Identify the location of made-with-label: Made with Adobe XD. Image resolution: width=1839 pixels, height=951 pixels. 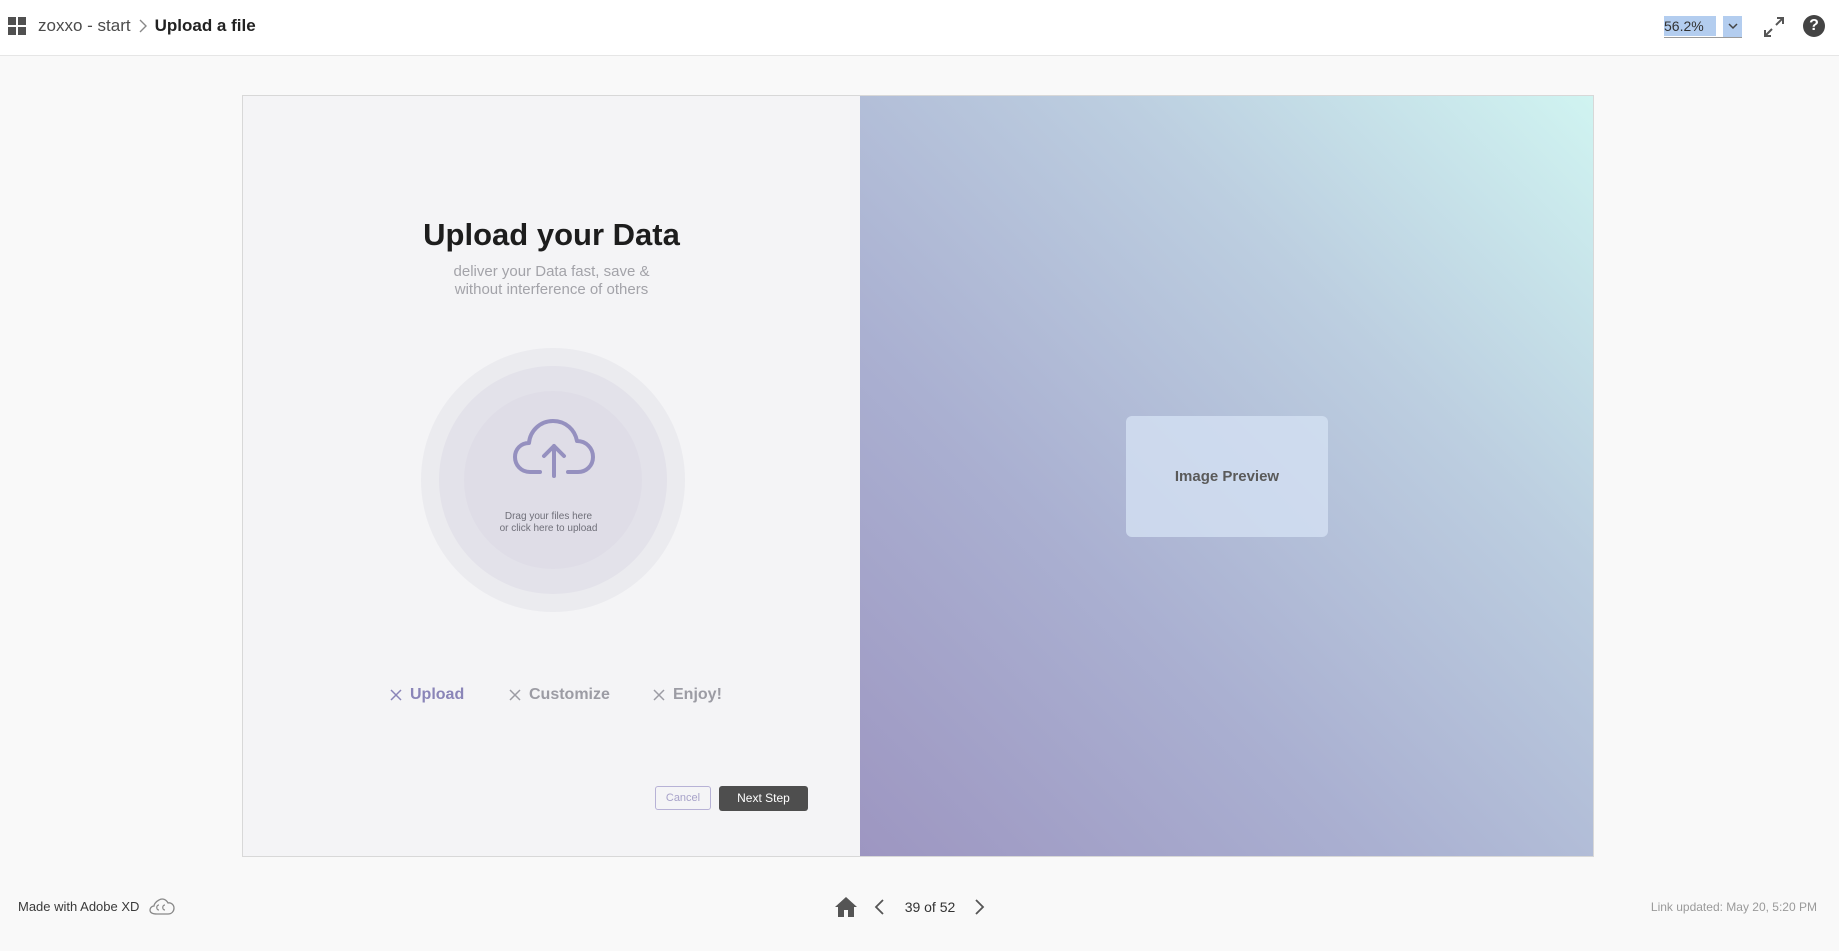
(79, 906).